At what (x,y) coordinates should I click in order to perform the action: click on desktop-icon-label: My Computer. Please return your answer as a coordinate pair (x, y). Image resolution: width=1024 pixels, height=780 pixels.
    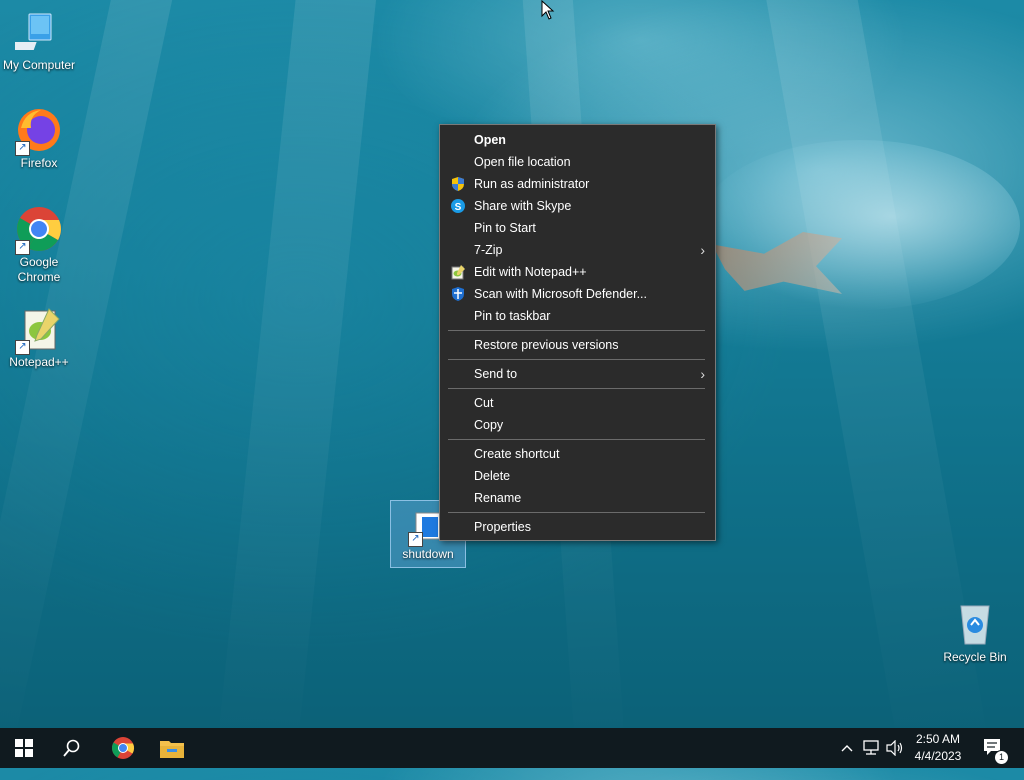
    Looking at the image, I should click on (39, 65).